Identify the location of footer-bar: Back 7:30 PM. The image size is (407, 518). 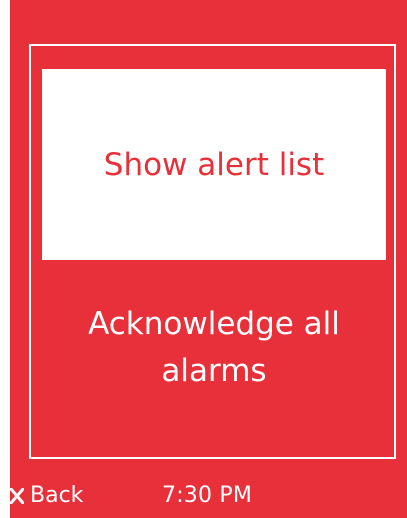
(208, 496).